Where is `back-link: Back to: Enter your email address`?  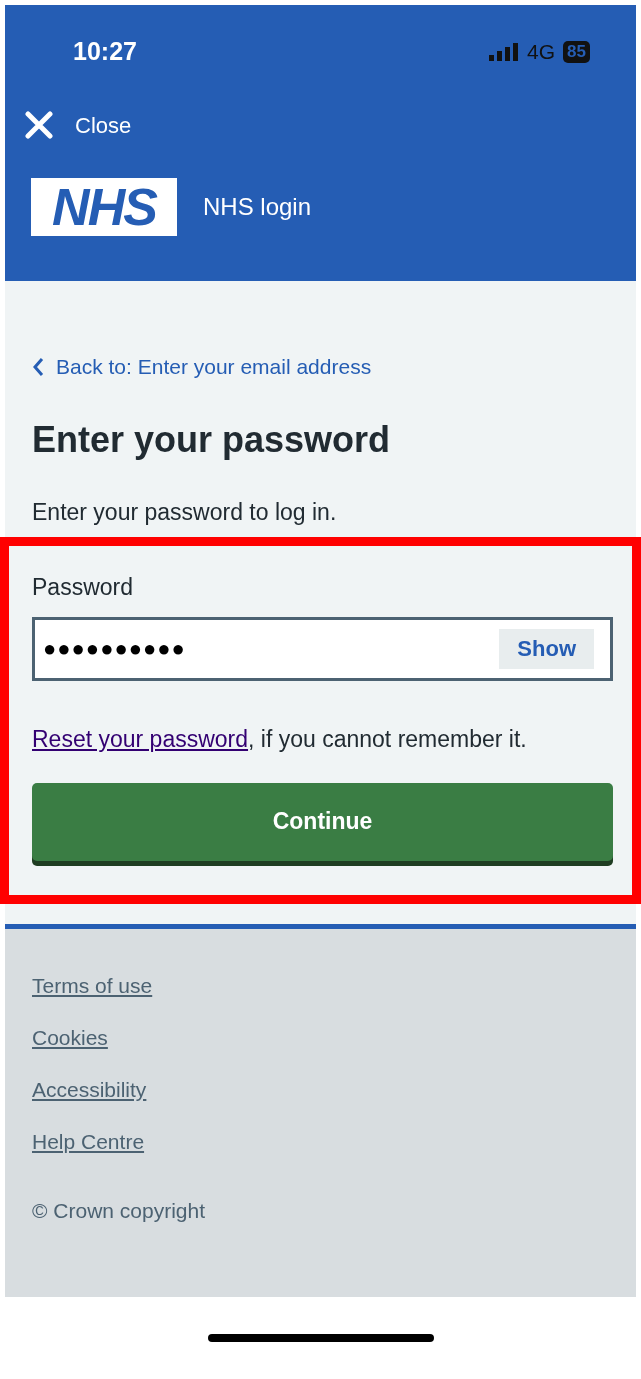 back-link: Back to: Enter your email address is located at coordinates (334, 367).